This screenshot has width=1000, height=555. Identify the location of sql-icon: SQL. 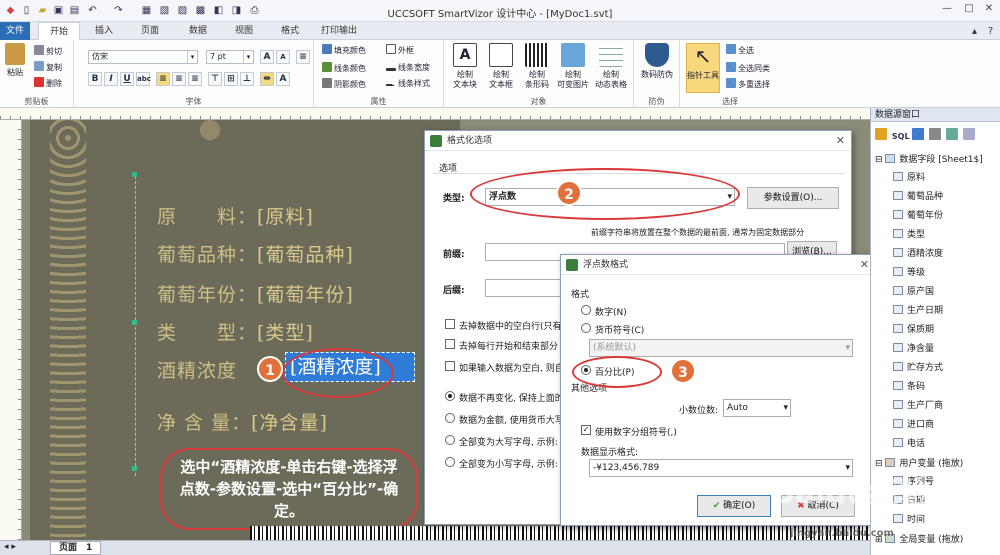
(901, 136).